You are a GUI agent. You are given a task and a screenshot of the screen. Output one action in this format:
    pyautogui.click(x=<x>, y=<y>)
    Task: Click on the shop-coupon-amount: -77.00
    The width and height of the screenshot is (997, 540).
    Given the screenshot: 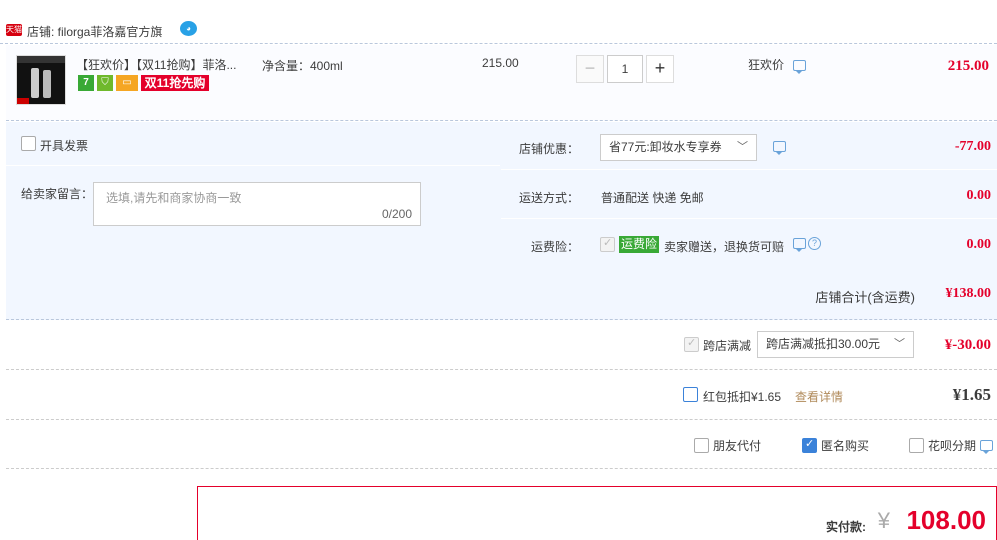 What is the action you would take?
    pyautogui.click(x=972, y=146)
    